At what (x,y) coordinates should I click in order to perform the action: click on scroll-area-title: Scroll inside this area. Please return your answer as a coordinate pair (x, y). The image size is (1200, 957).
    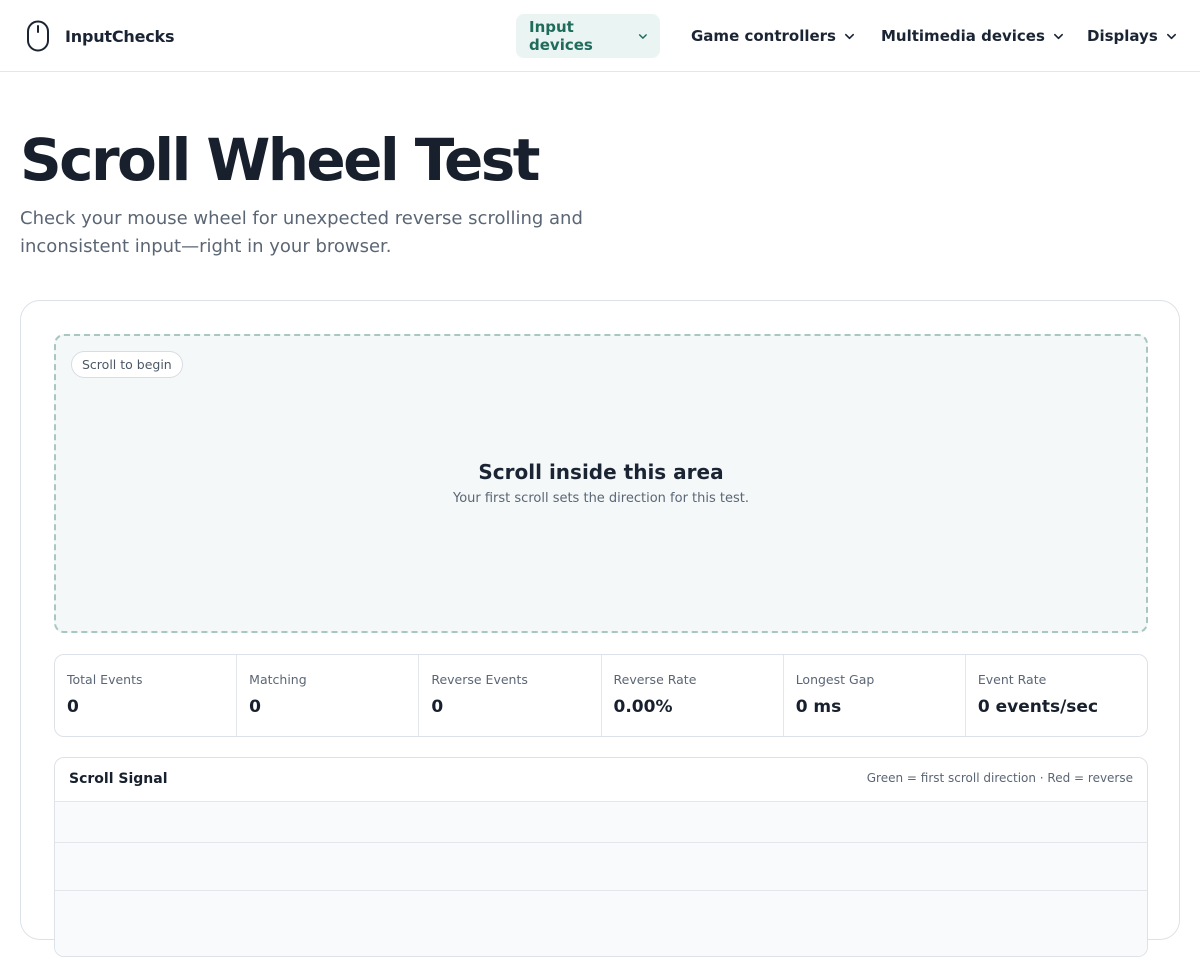
    Looking at the image, I should click on (601, 472).